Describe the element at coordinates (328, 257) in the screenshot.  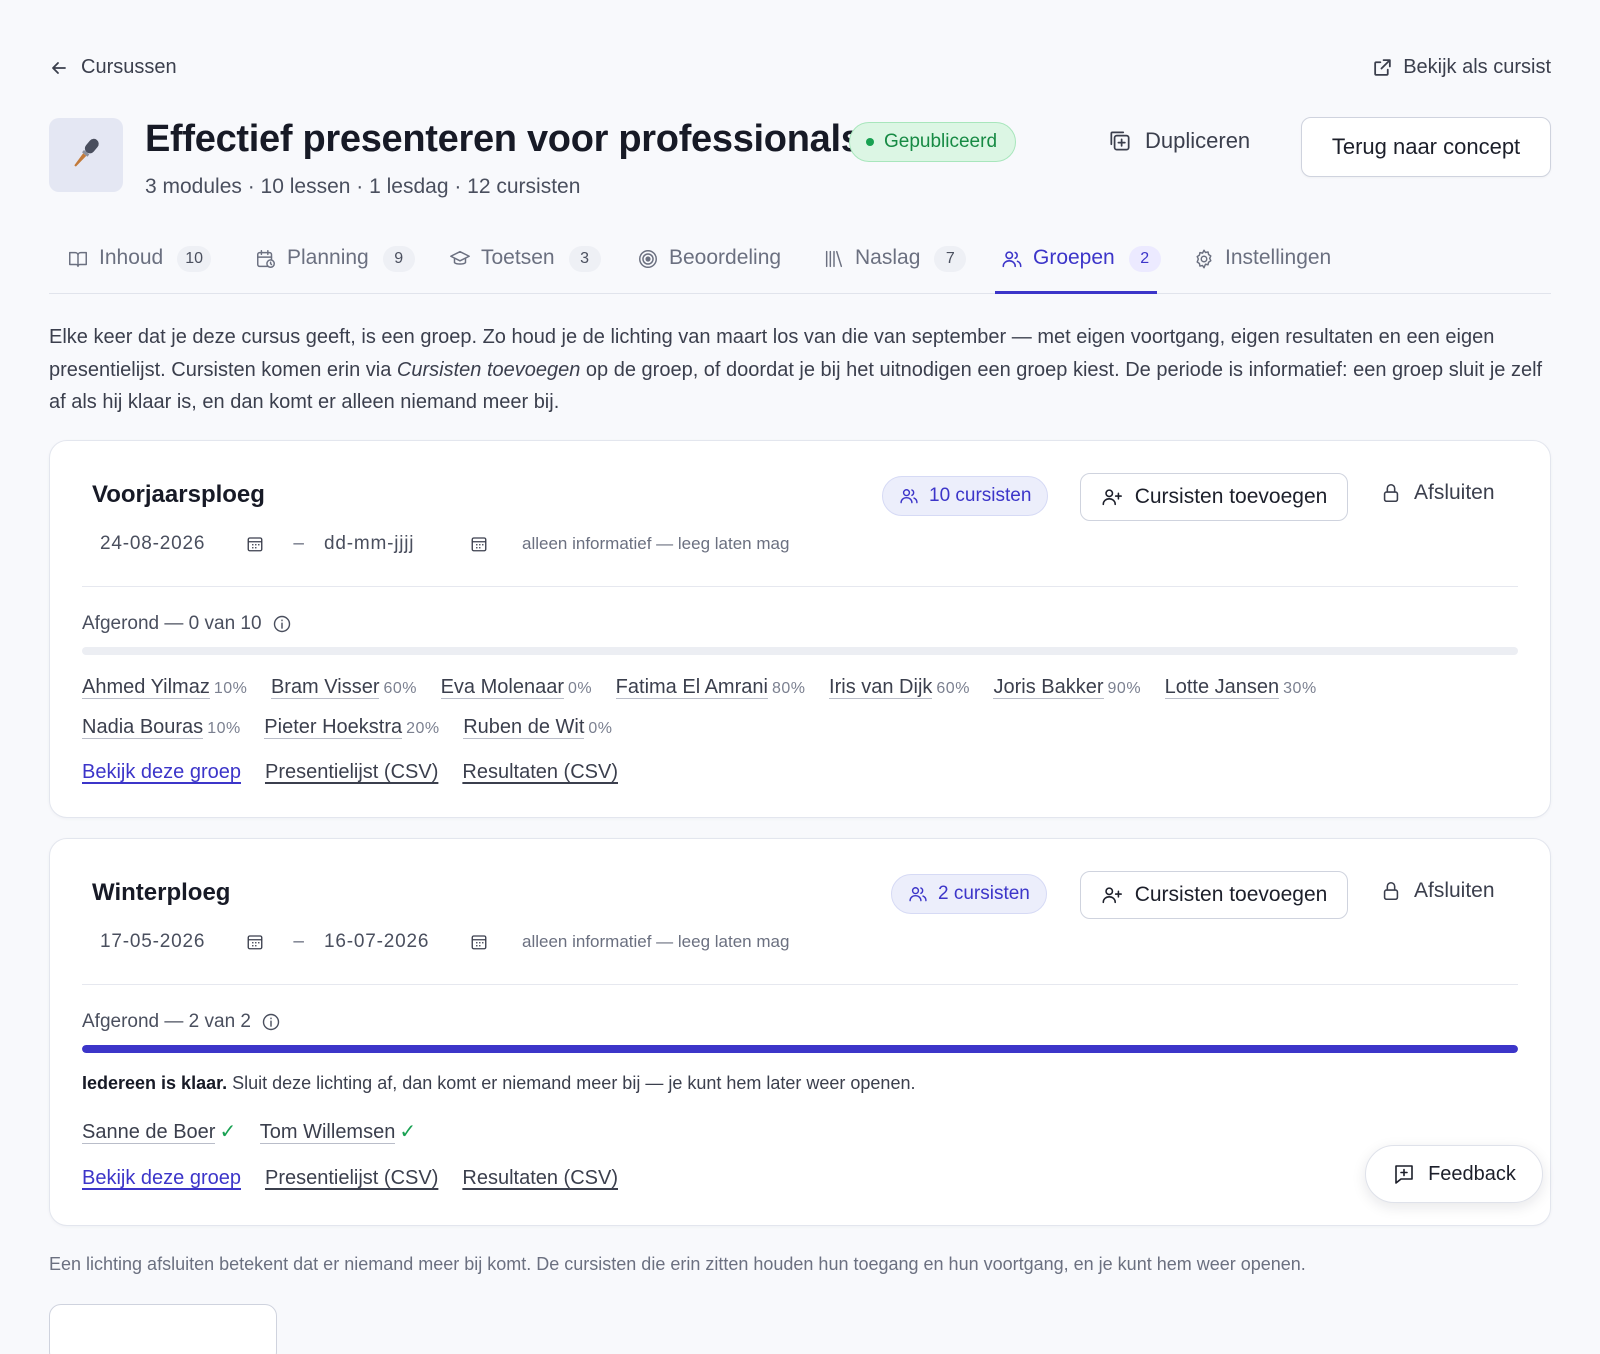
I see `tab-label: Planning` at that location.